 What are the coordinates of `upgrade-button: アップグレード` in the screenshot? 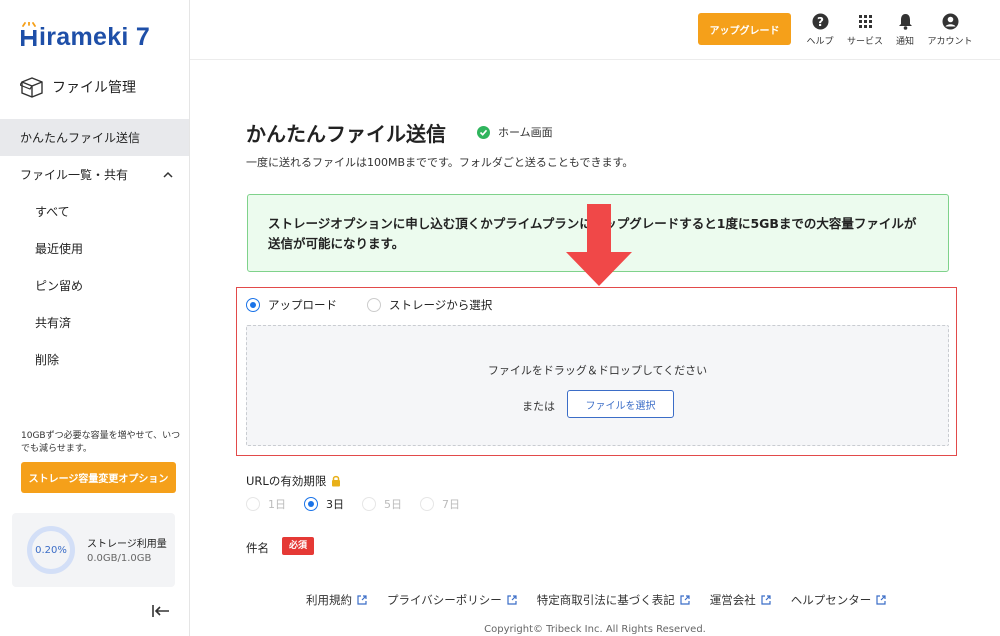 It's located at (744, 29).